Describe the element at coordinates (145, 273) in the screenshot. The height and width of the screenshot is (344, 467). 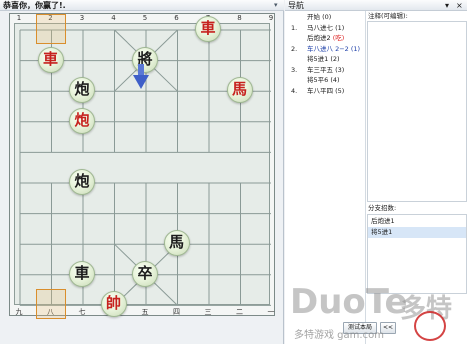
I see `piece-black-9: 卒` at that location.